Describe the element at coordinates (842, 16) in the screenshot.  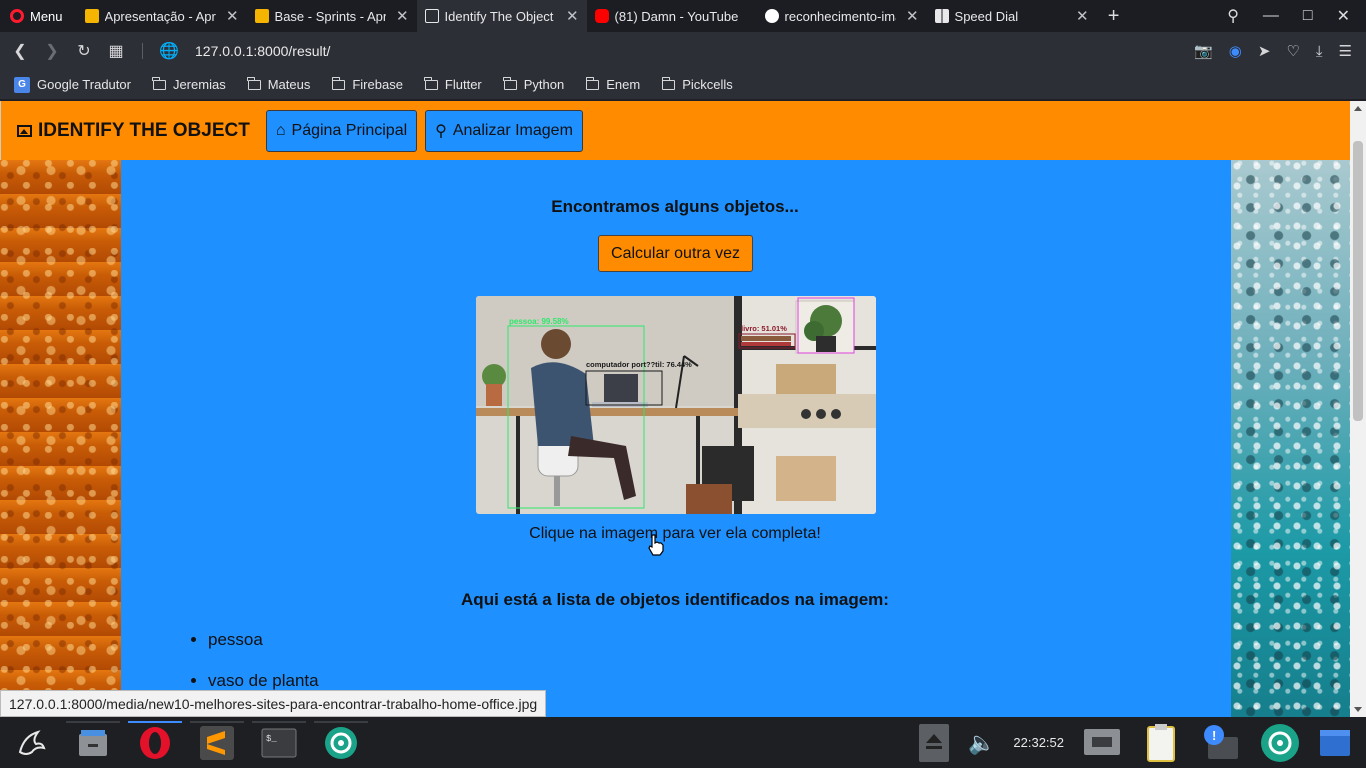
I see `tab-github: reconhecimento-ima ✕` at that location.